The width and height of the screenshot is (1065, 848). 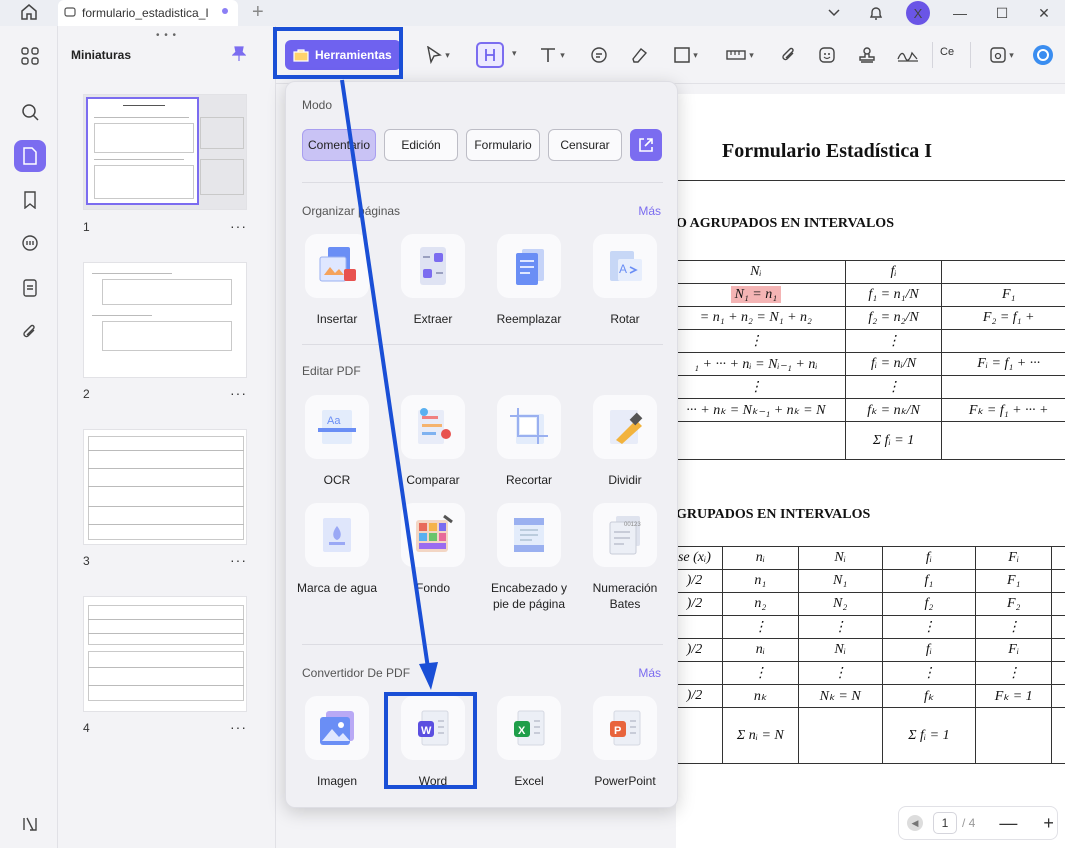 I want to click on converter-heading: Convertidor De PDF, so click(x=356, y=673).